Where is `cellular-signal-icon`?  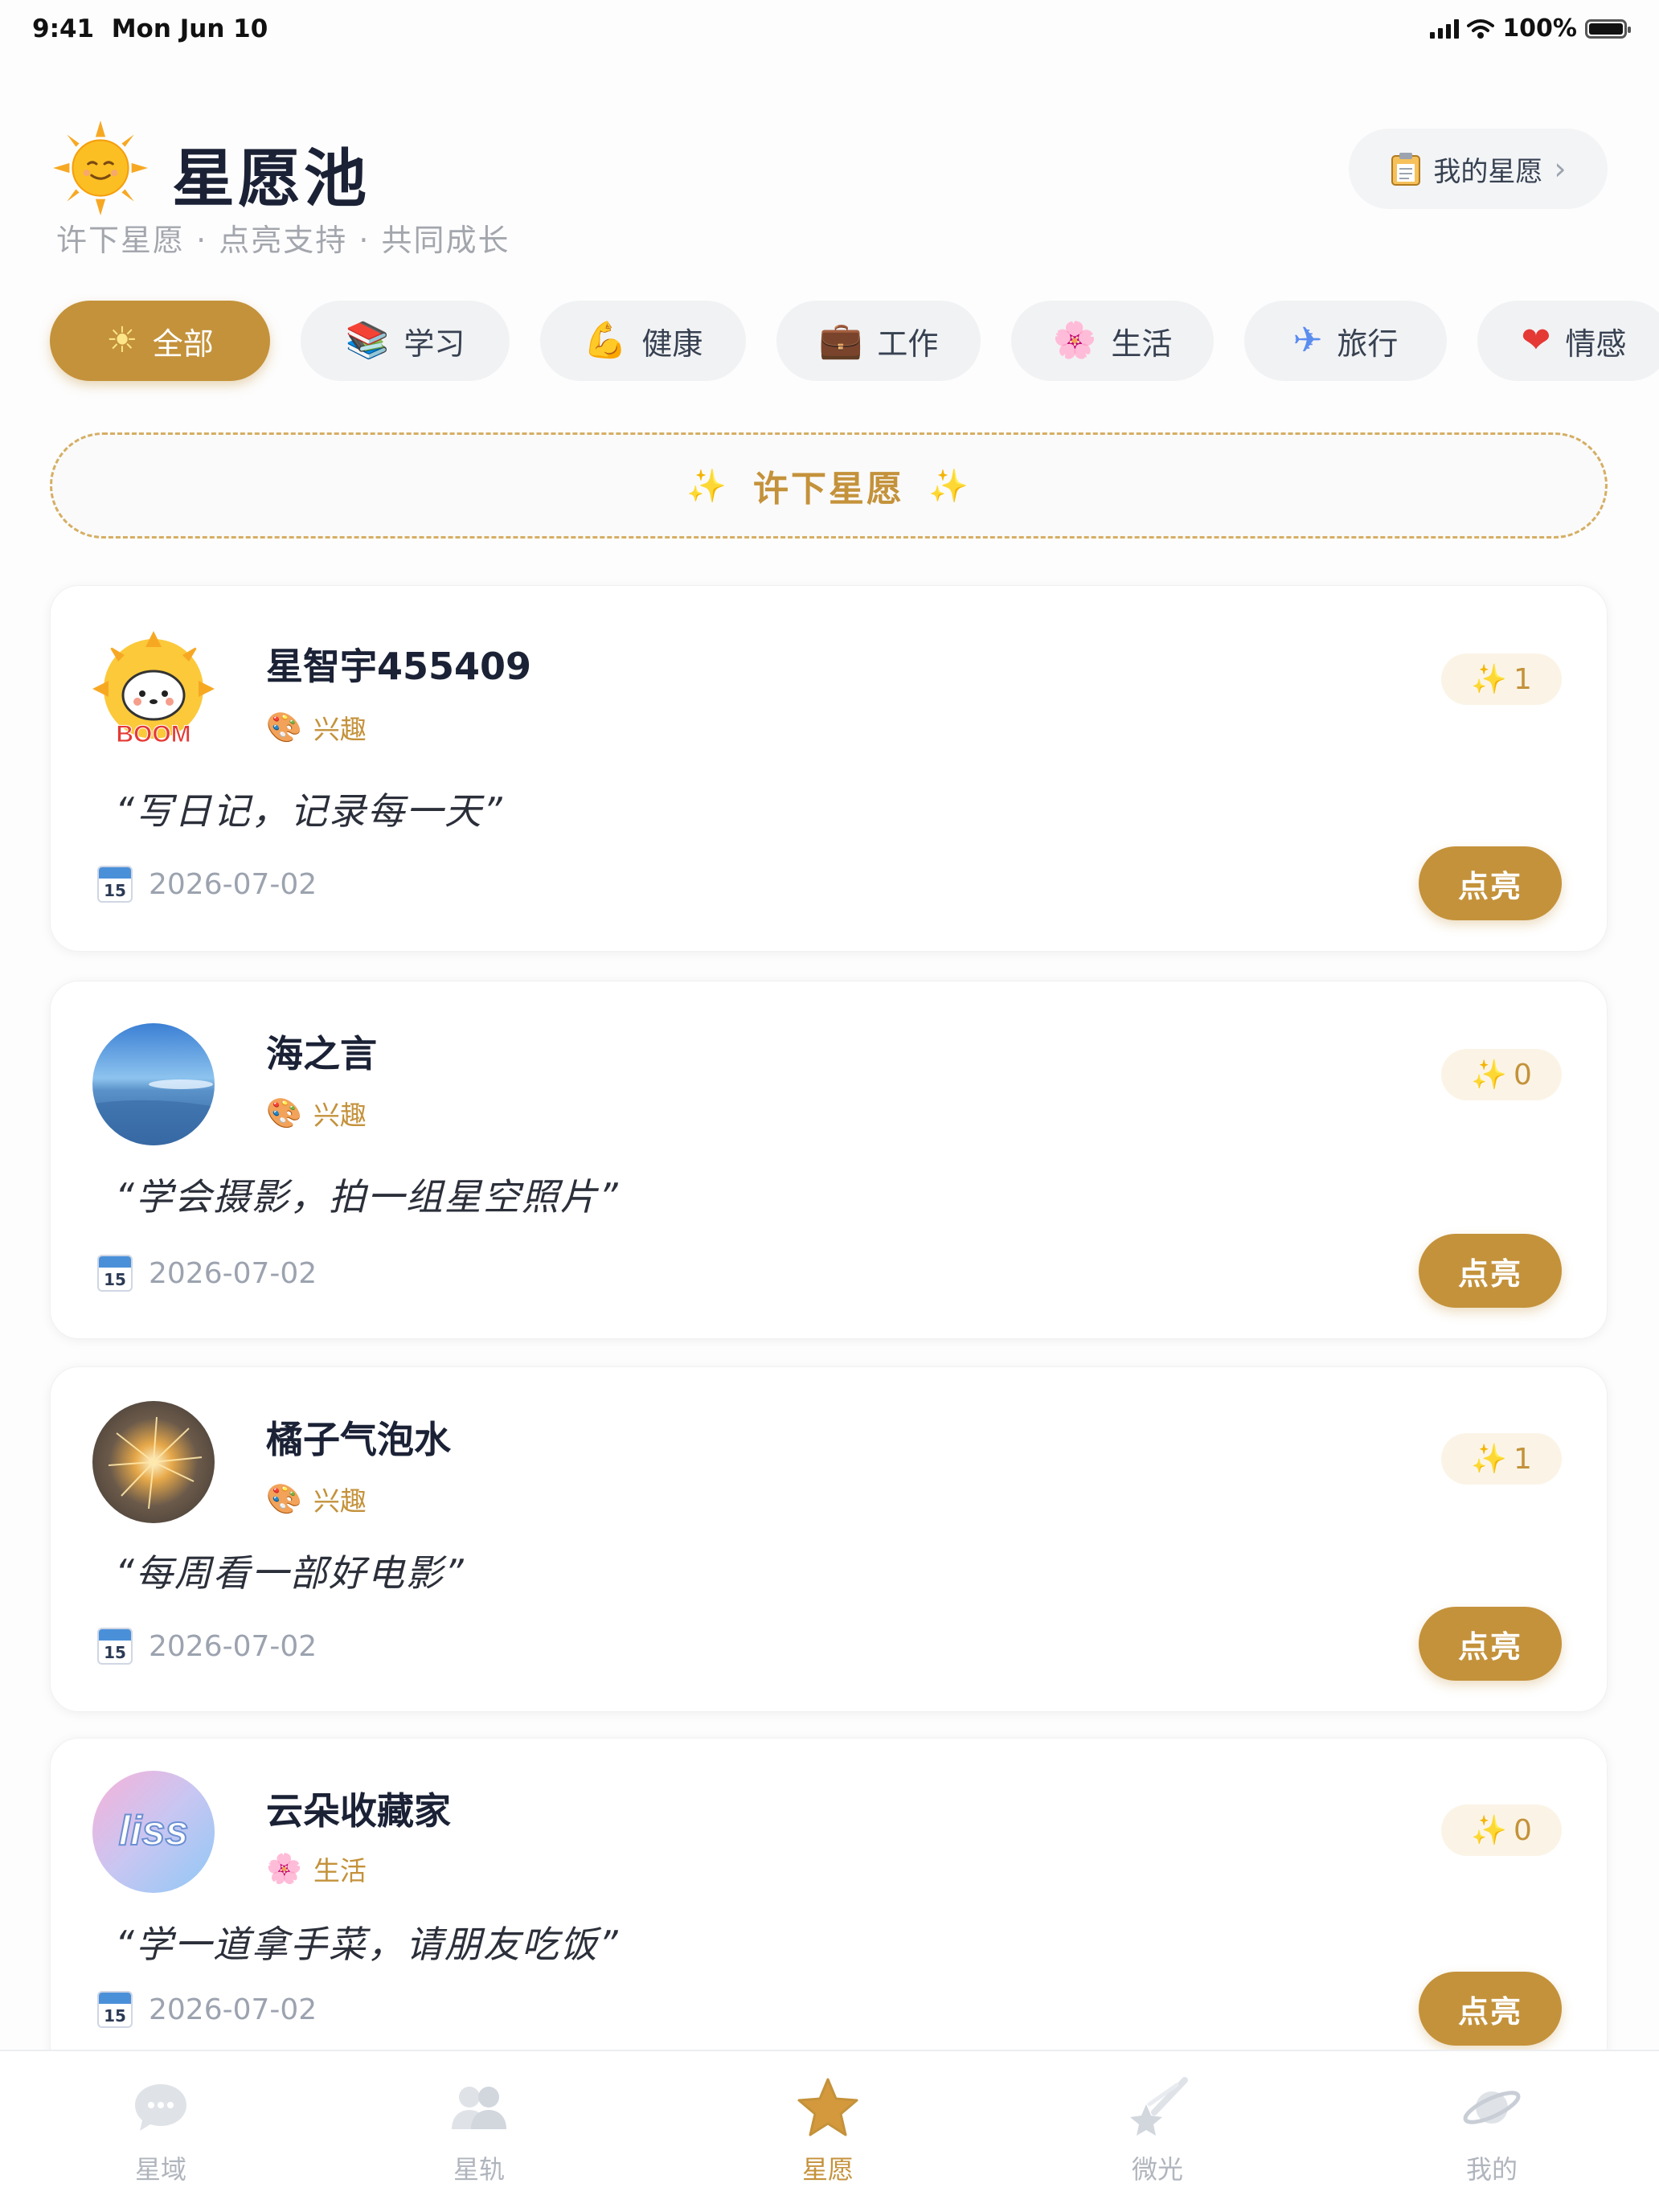 cellular-signal-icon is located at coordinates (1445, 28).